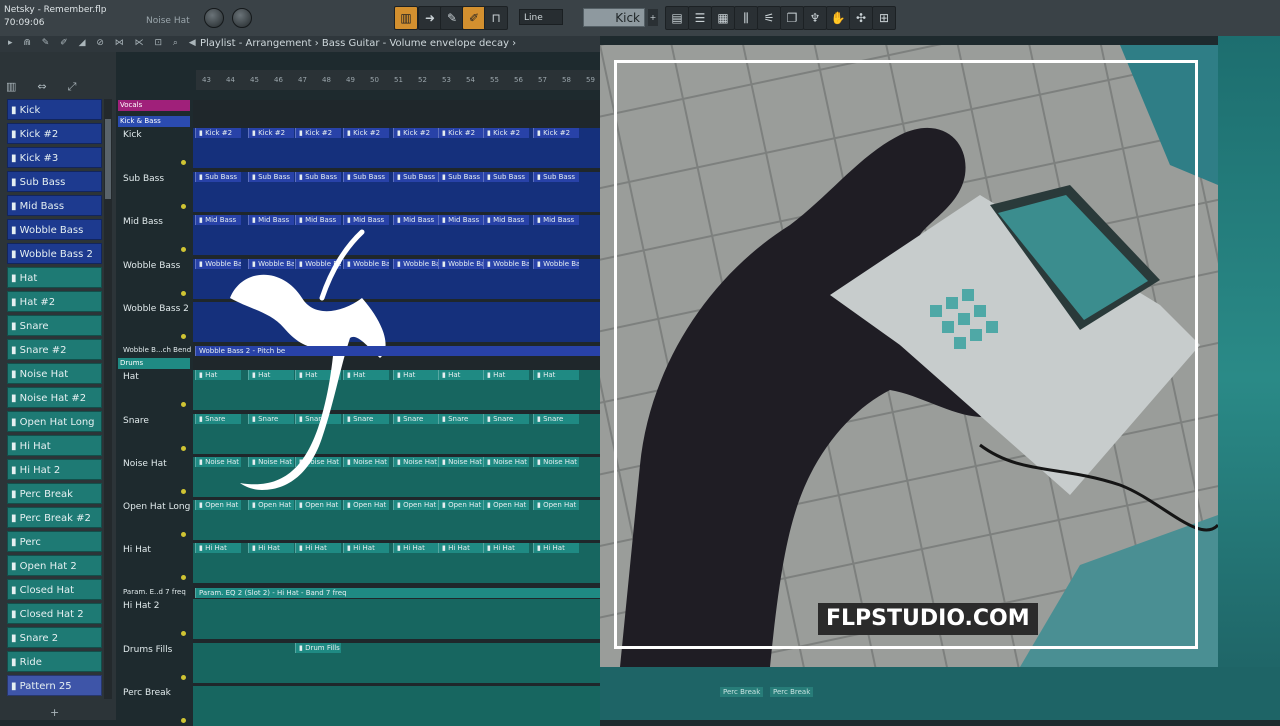  What do you see at coordinates (54, 685) in the screenshot?
I see `channel-item: ▮ Pattern 25` at bounding box center [54, 685].